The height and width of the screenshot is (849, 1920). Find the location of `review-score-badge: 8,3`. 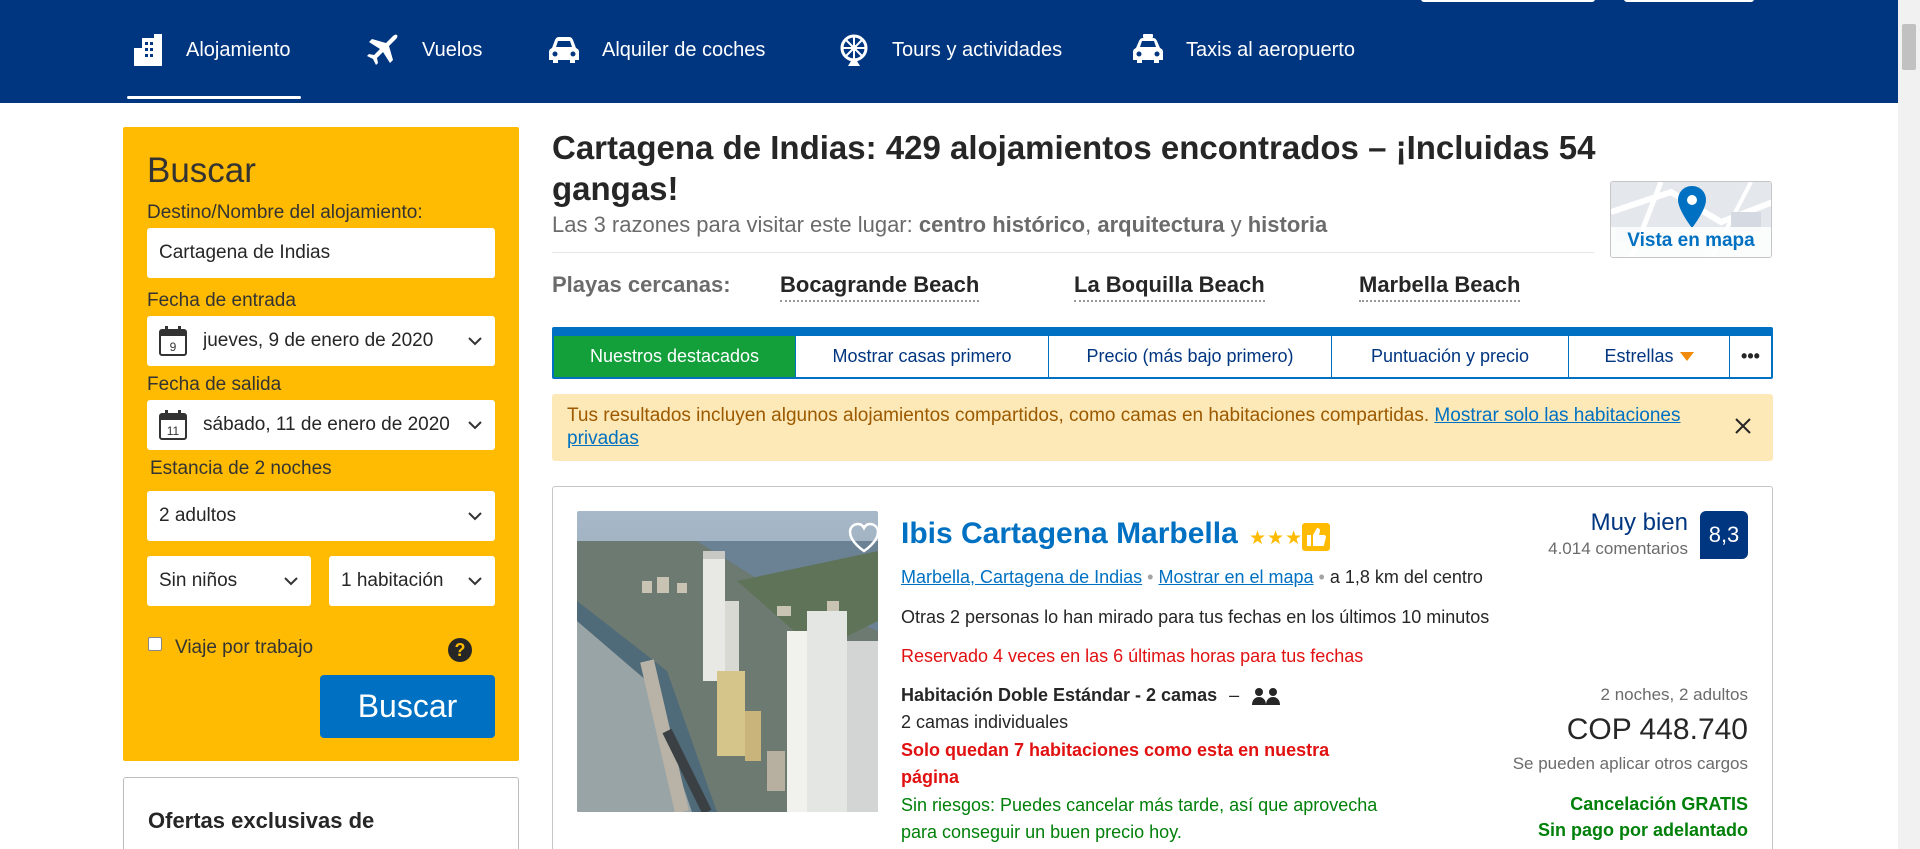

review-score-badge: 8,3 is located at coordinates (1724, 535).